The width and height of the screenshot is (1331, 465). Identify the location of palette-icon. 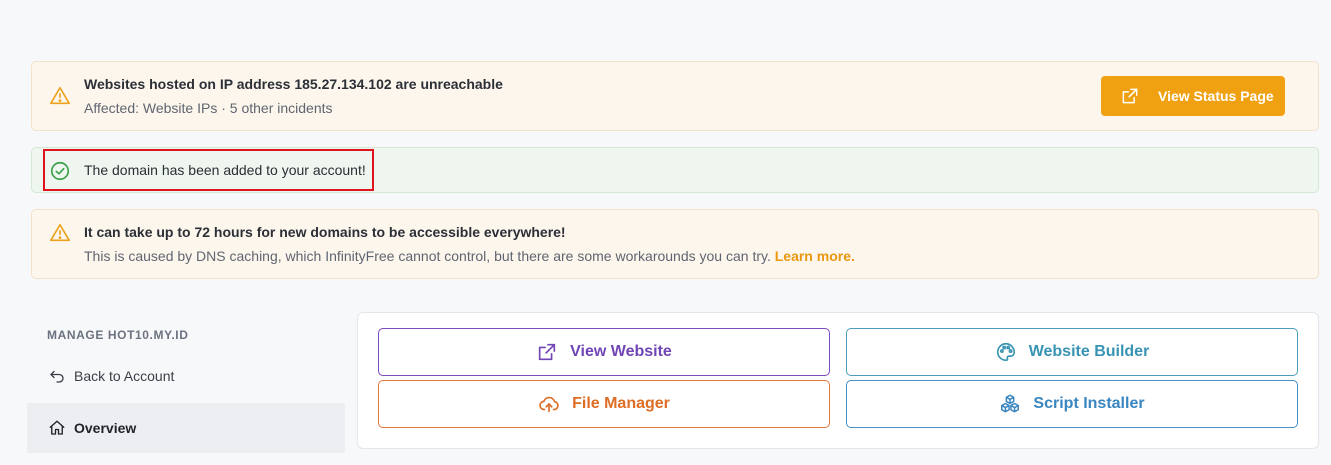
(1005, 352).